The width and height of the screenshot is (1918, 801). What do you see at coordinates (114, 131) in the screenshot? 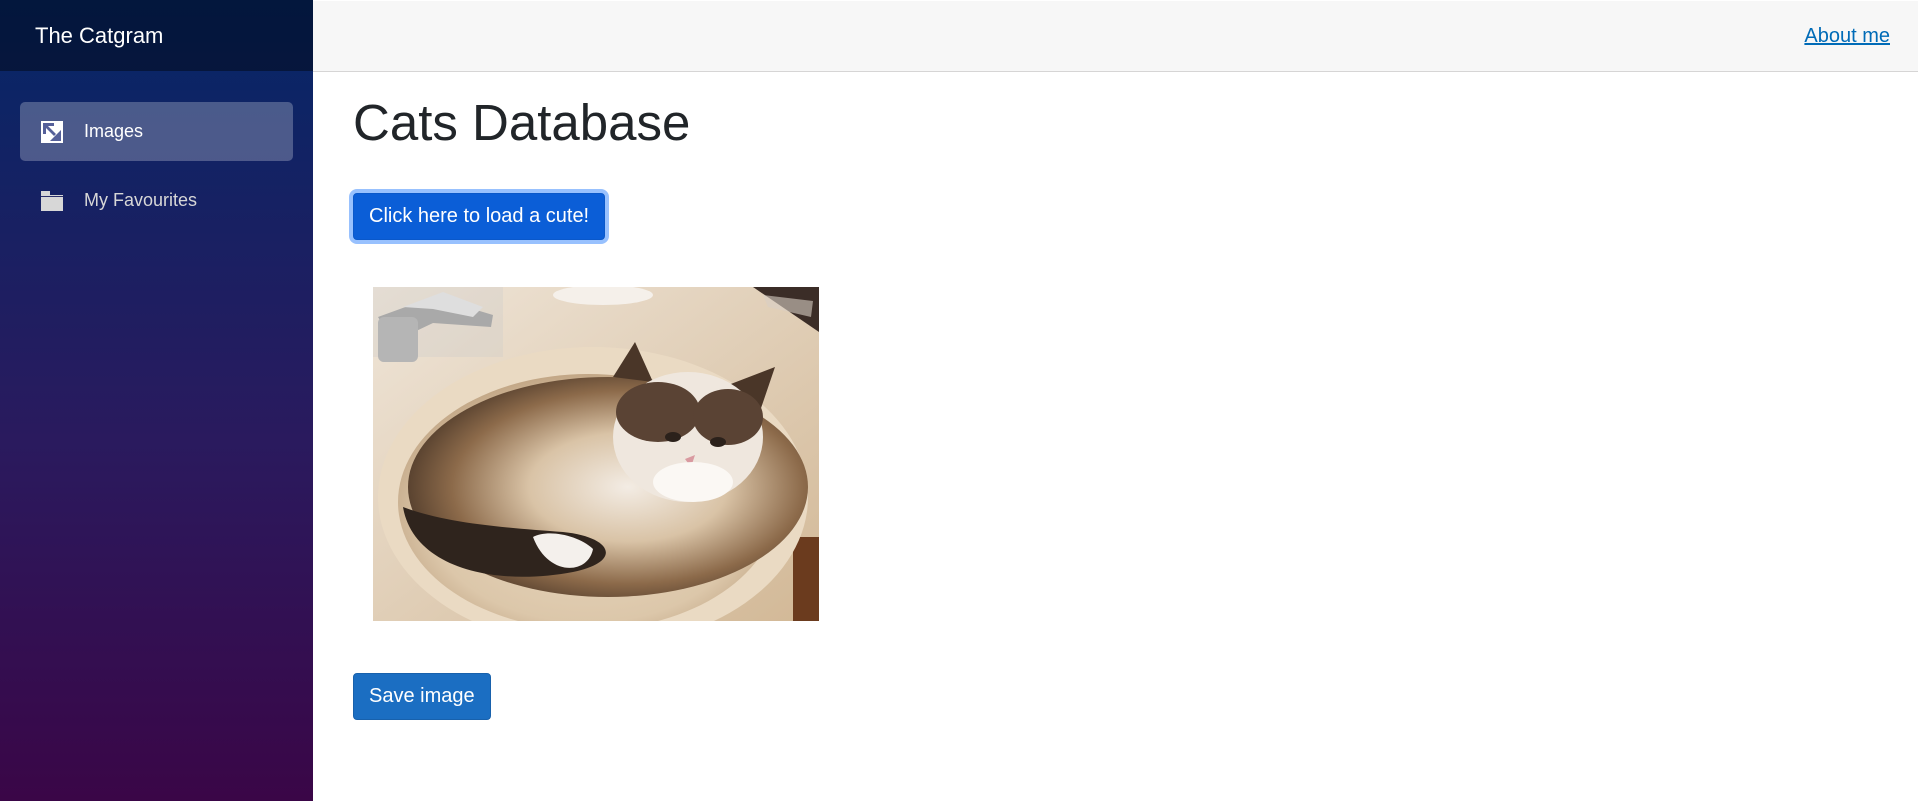
I see `sidebar-item-label: Images` at bounding box center [114, 131].